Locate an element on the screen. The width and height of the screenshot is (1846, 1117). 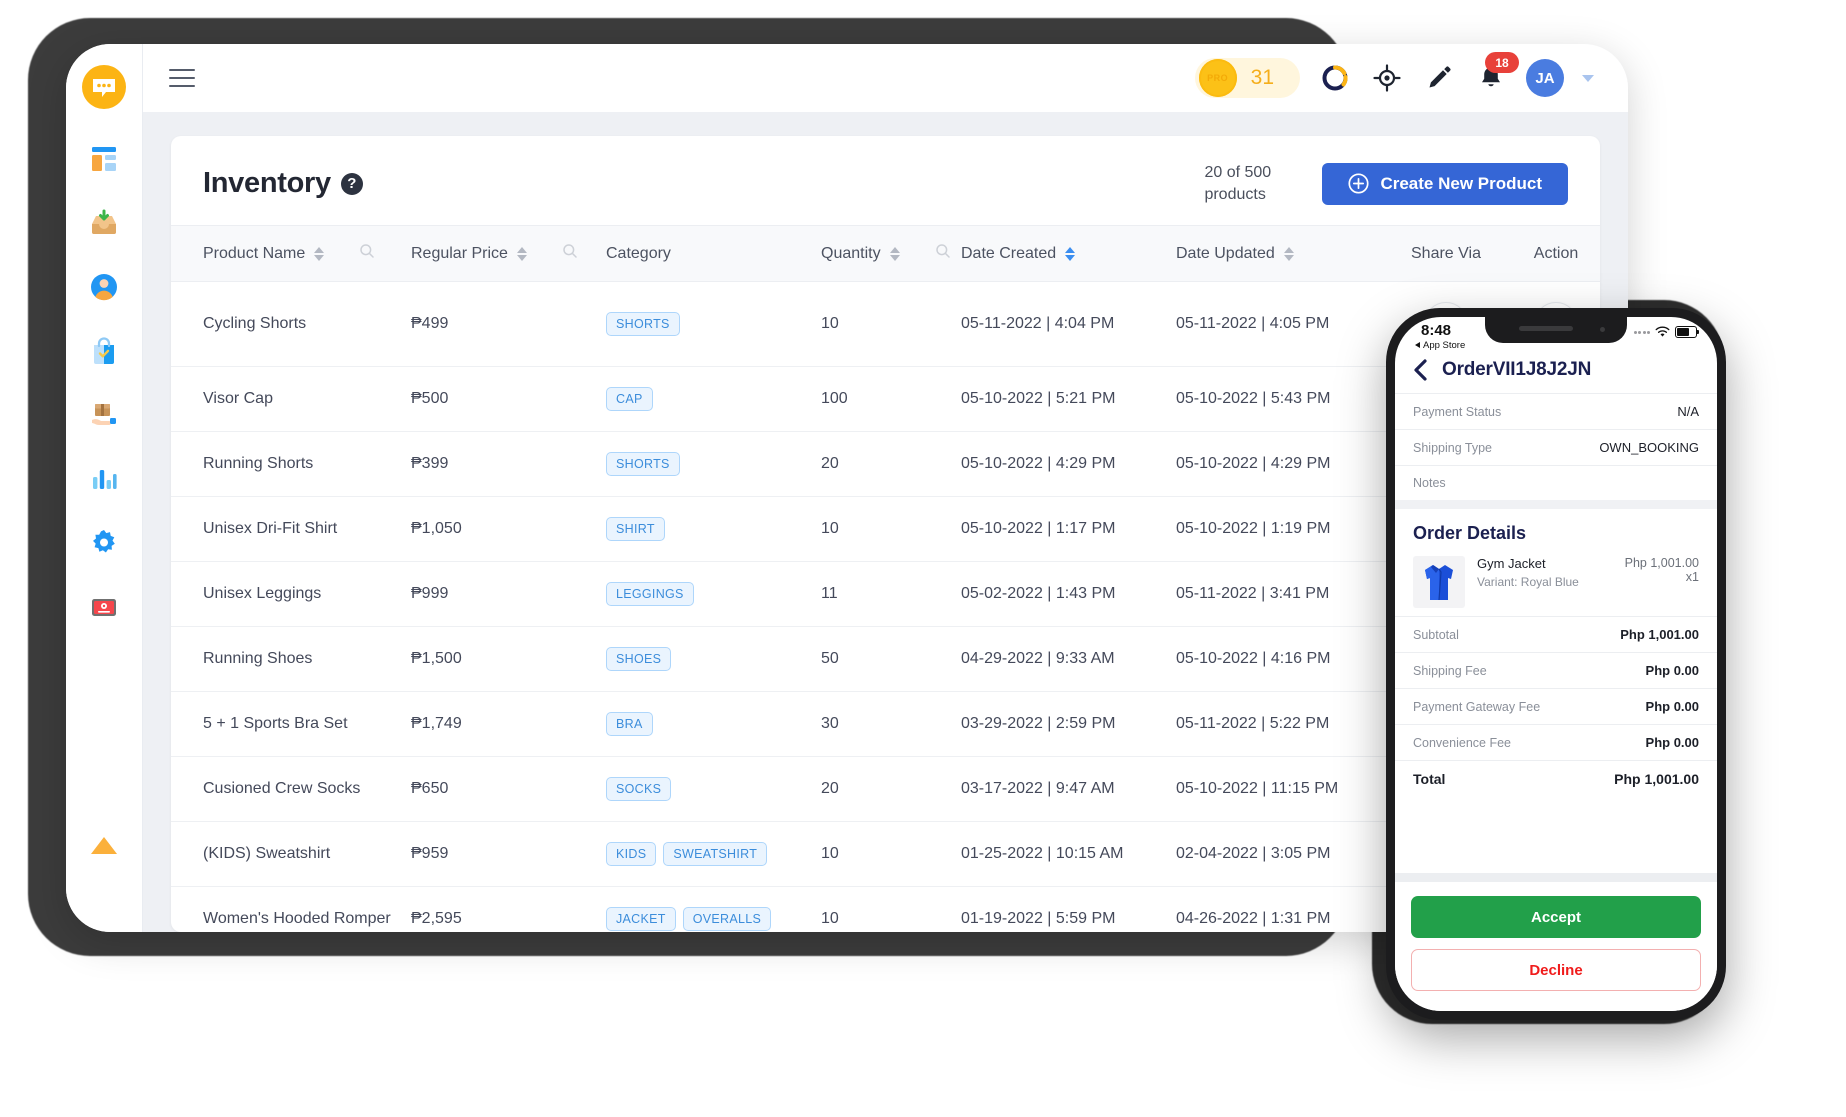
sidebar-item-shop is located at coordinates (104, 351).